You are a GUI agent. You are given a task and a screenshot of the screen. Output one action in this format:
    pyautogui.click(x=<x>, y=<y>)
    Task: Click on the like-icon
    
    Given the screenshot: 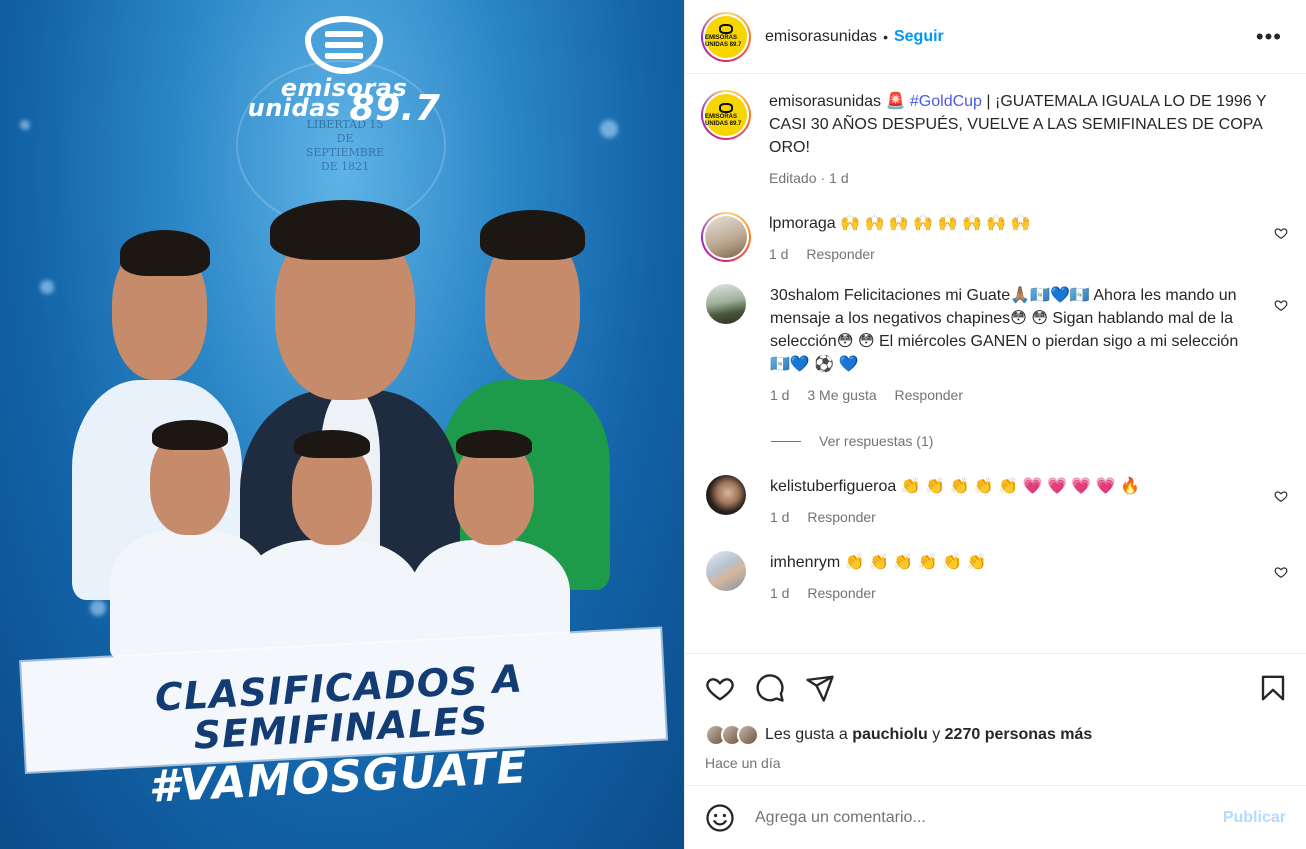 What is the action you would take?
    pyautogui.click(x=720, y=688)
    